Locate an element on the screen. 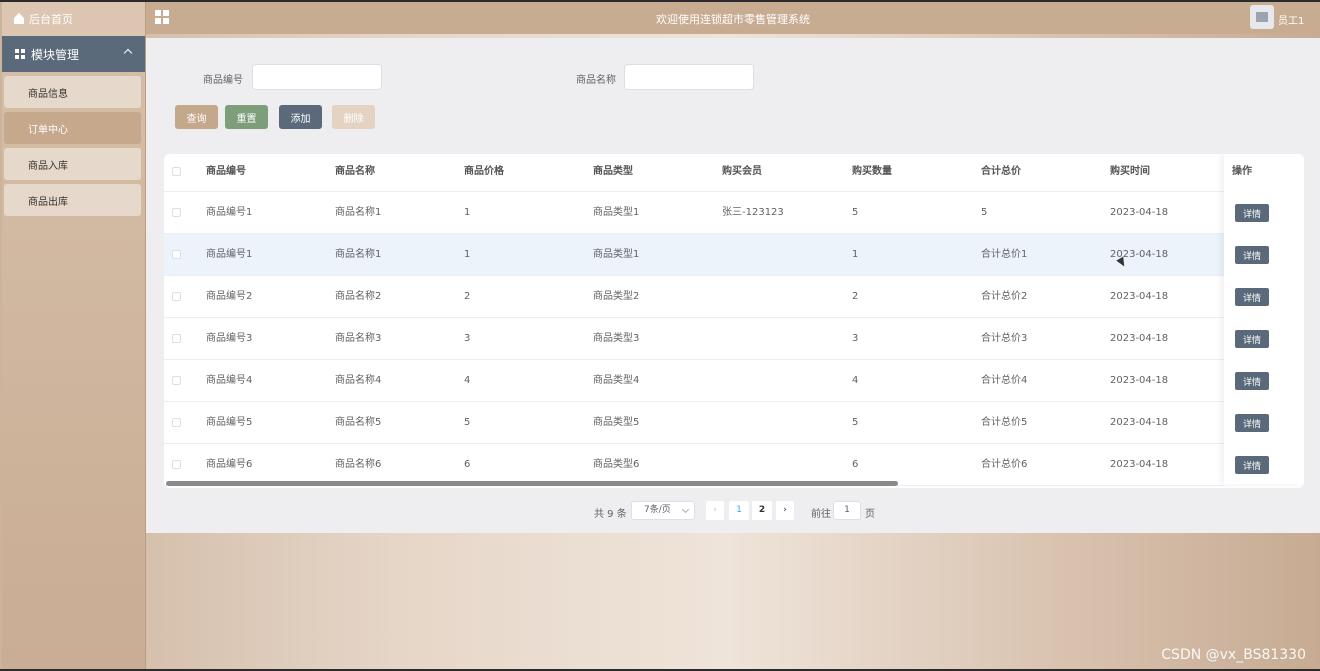 Image resolution: width=1320 pixels, height=671 pixels. table-row: 商品编号1 商品名称1 1 商品类型1 张三-123123 5 5 2023-04-18 is located at coordinates (694, 213).